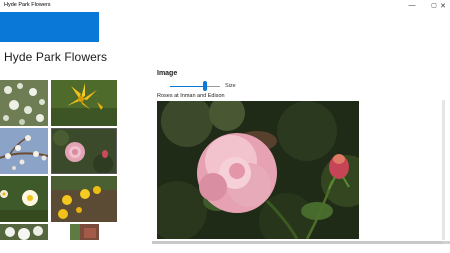 This screenshot has height=253, width=450. What do you see at coordinates (167, 73) in the screenshot?
I see `image-section-title: Image` at bounding box center [167, 73].